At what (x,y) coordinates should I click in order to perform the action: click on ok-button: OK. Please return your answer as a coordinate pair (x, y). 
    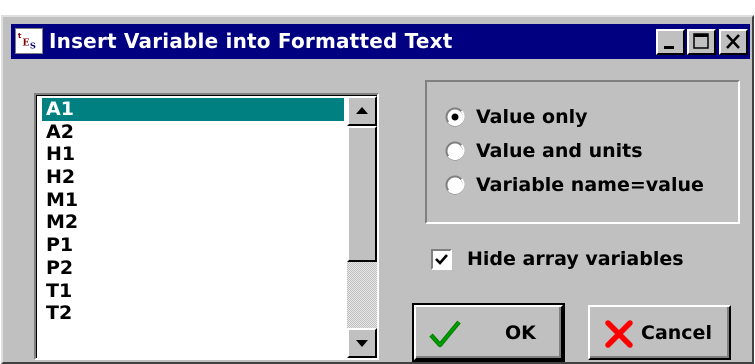
    Looking at the image, I should click on (488, 332).